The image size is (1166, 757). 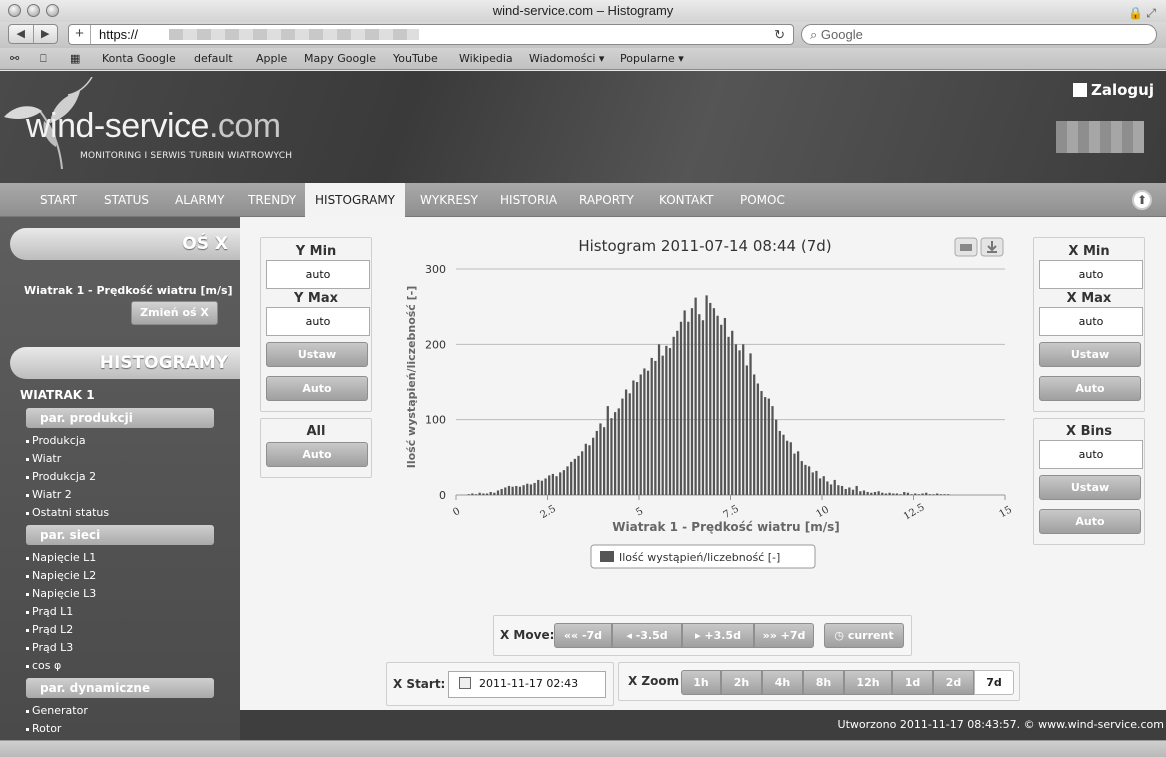 I want to click on xbins-input: auto, so click(x=1091, y=454).